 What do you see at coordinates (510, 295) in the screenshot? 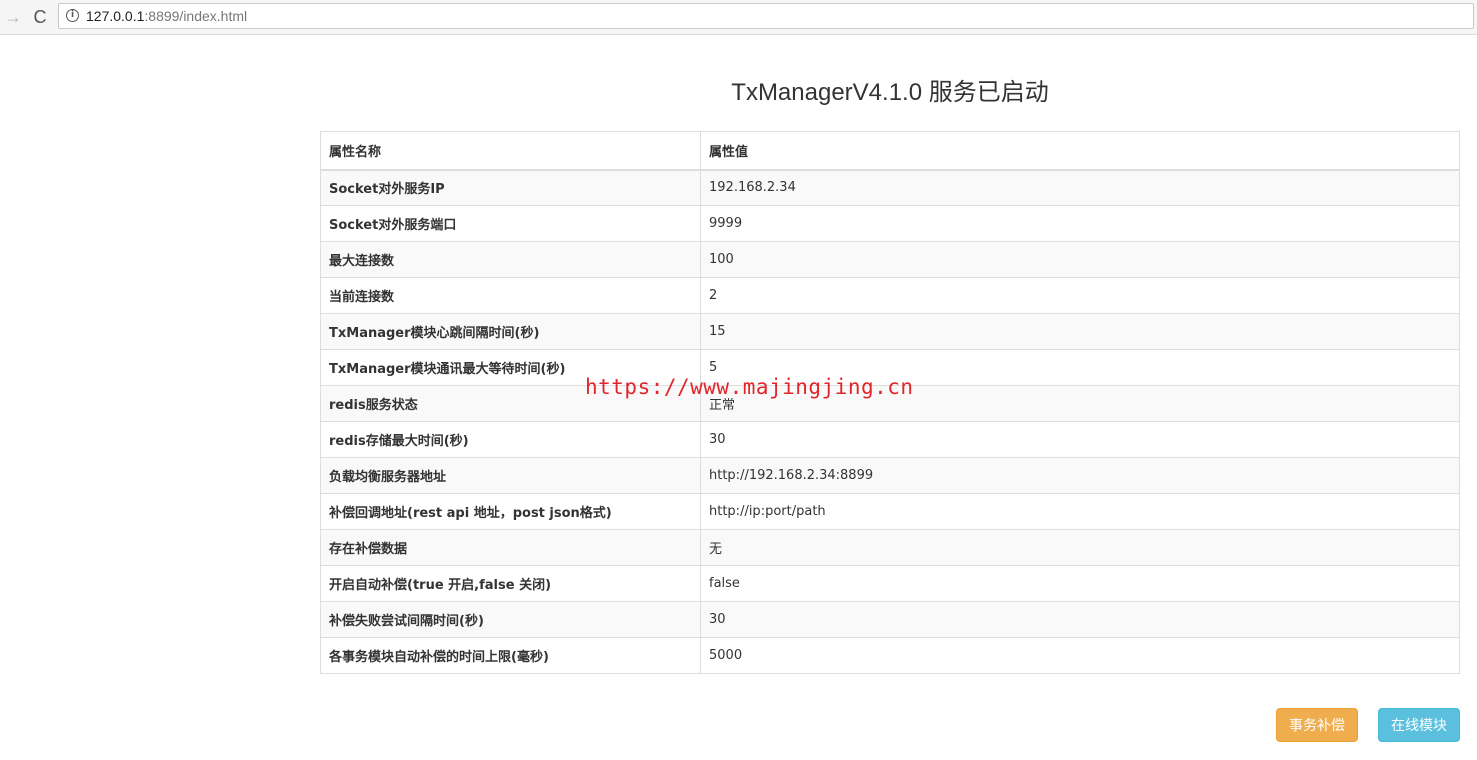
I see `property-name: 当前连接数` at bounding box center [510, 295].